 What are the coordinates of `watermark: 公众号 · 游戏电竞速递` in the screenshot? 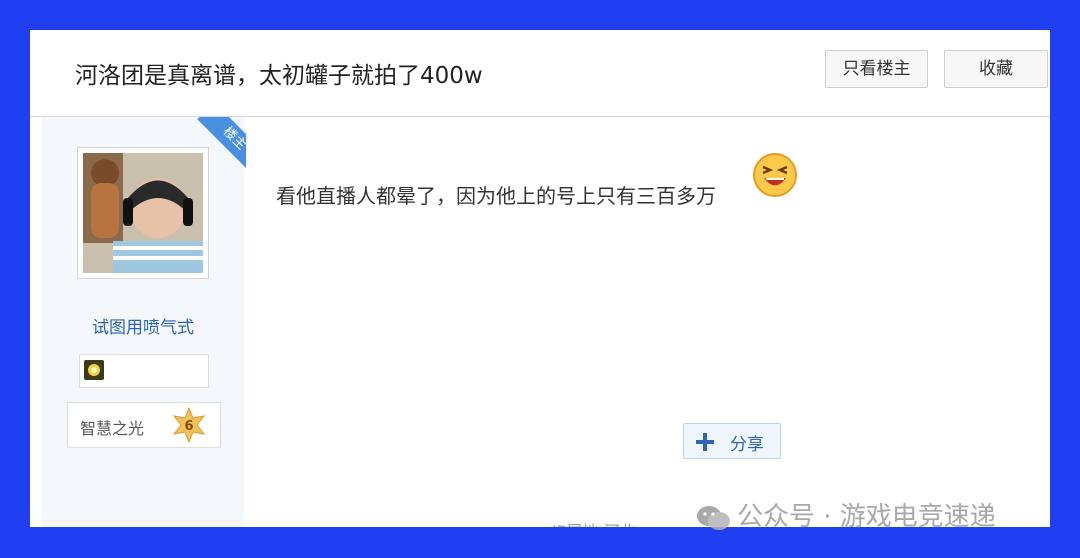 It's located at (845, 514).